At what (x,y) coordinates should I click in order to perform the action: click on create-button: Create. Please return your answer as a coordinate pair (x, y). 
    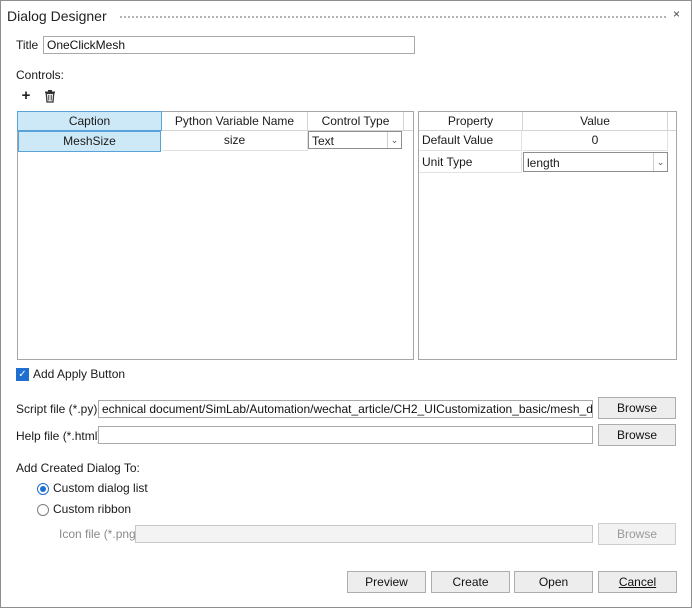
    Looking at the image, I should click on (470, 582).